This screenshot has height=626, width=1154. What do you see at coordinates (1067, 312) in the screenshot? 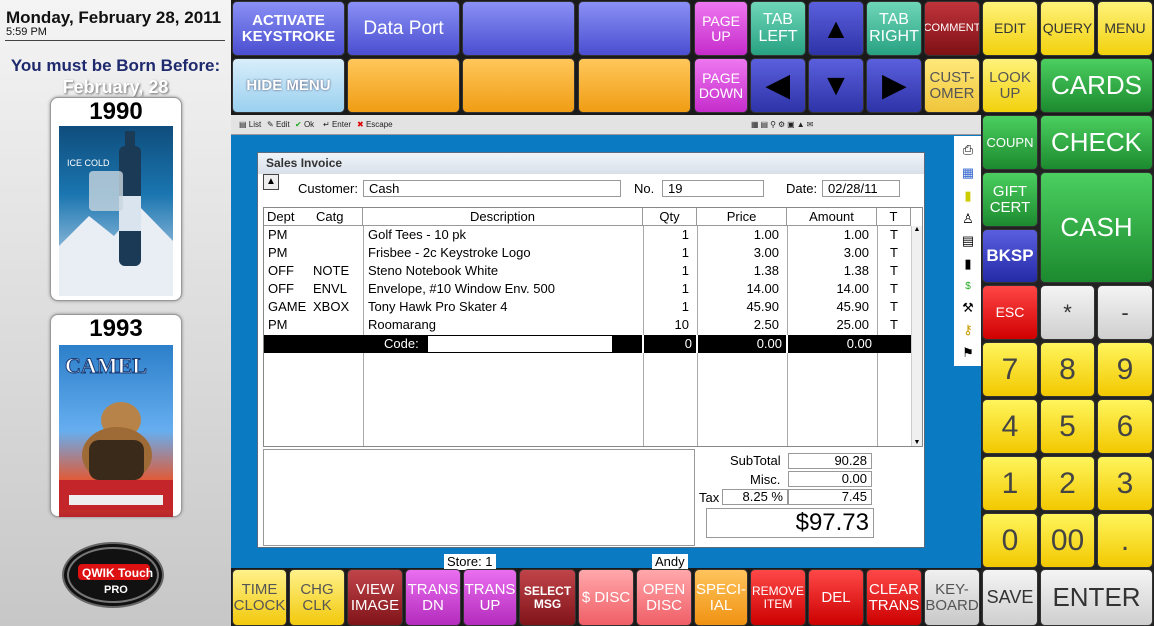
I see `multiply-button: *` at bounding box center [1067, 312].